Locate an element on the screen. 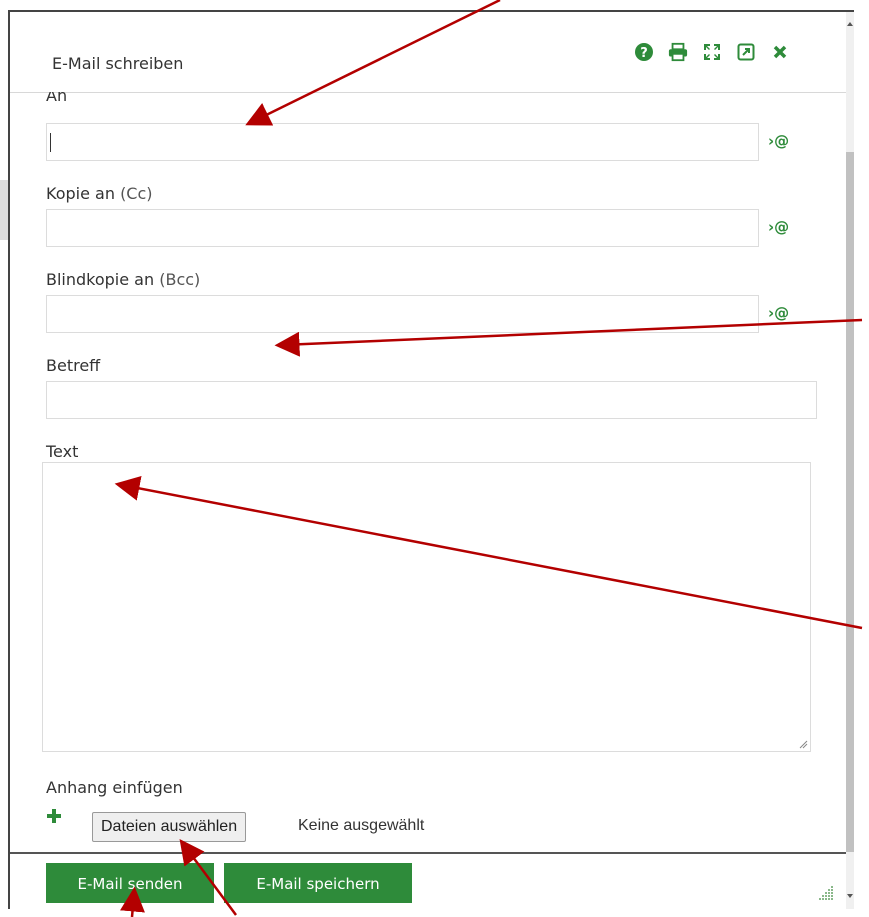 Image resolution: width=869 pixels, height=917 pixels. background-page is located at coordinates (4, 210).